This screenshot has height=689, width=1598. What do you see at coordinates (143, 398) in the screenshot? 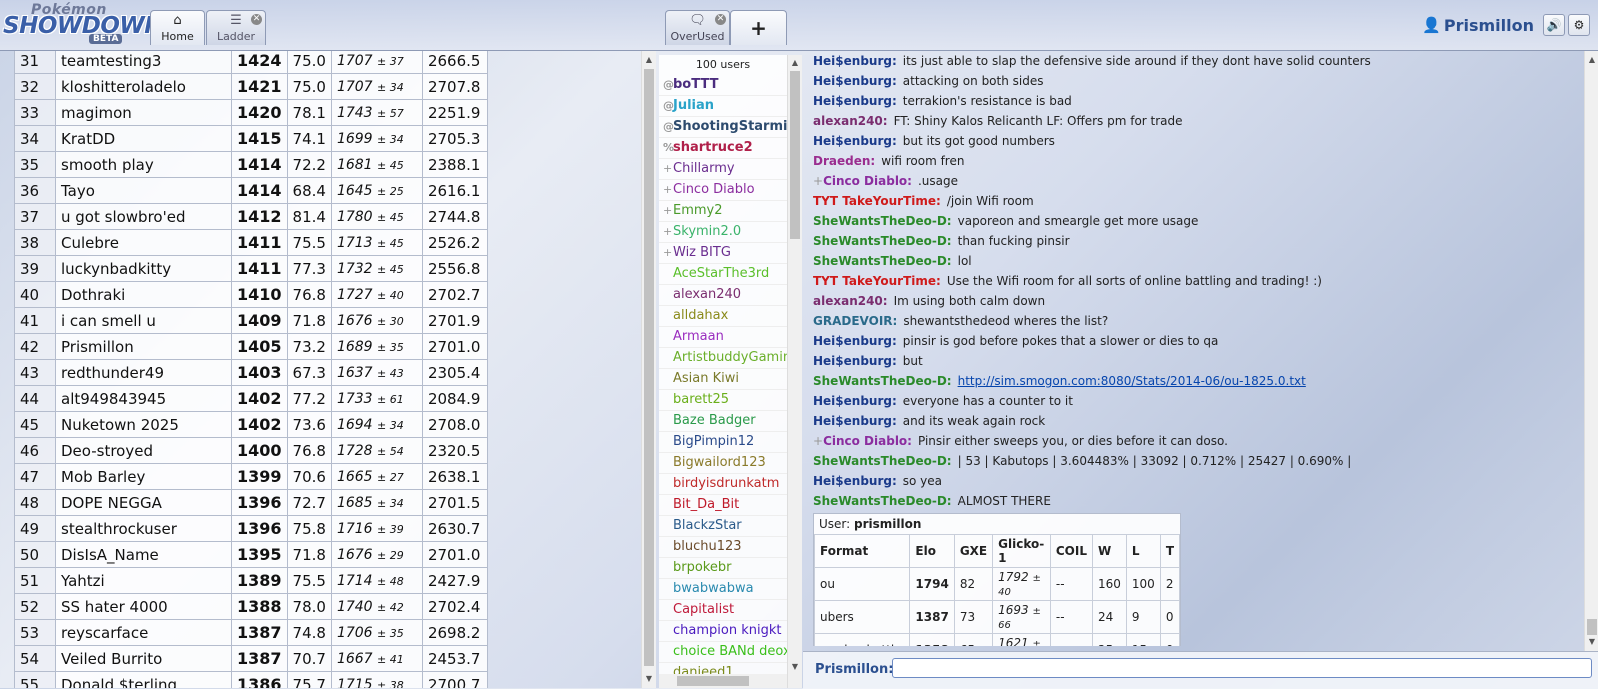
I see `ladder-player-name: alt949843945` at bounding box center [143, 398].